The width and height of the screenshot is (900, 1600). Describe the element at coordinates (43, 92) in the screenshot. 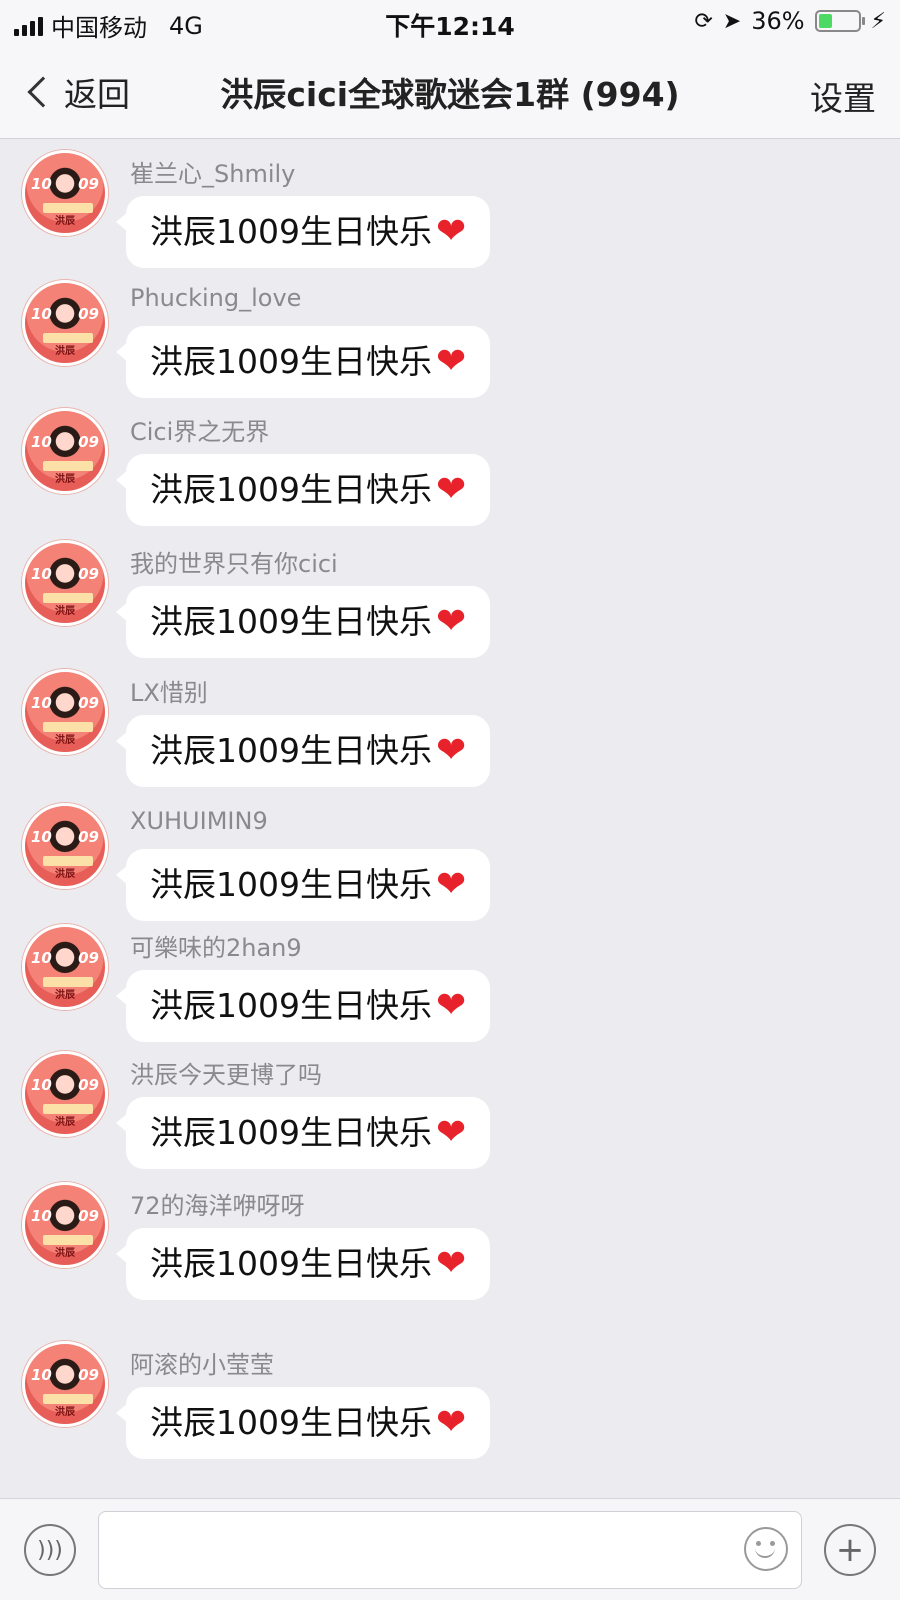

I see `chevron-left-icon` at that location.